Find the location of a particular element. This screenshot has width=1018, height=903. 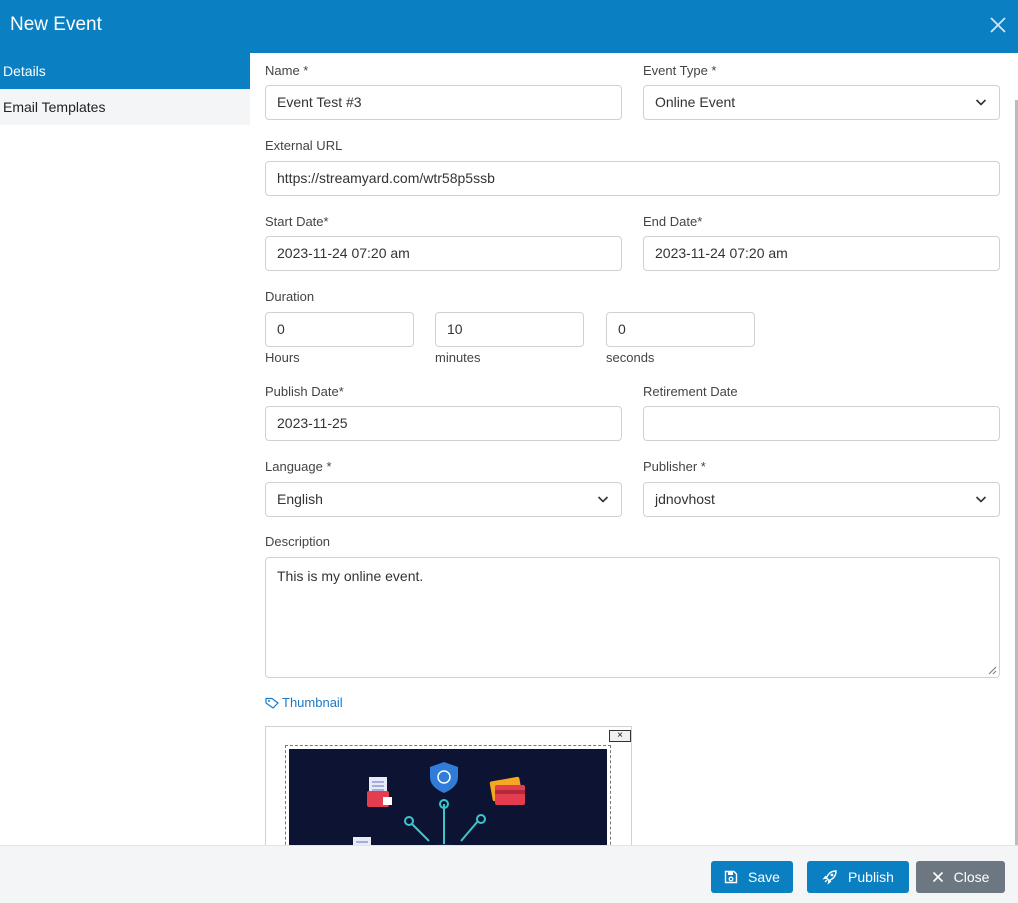

resize-handle-icon is located at coordinates (992, 670).